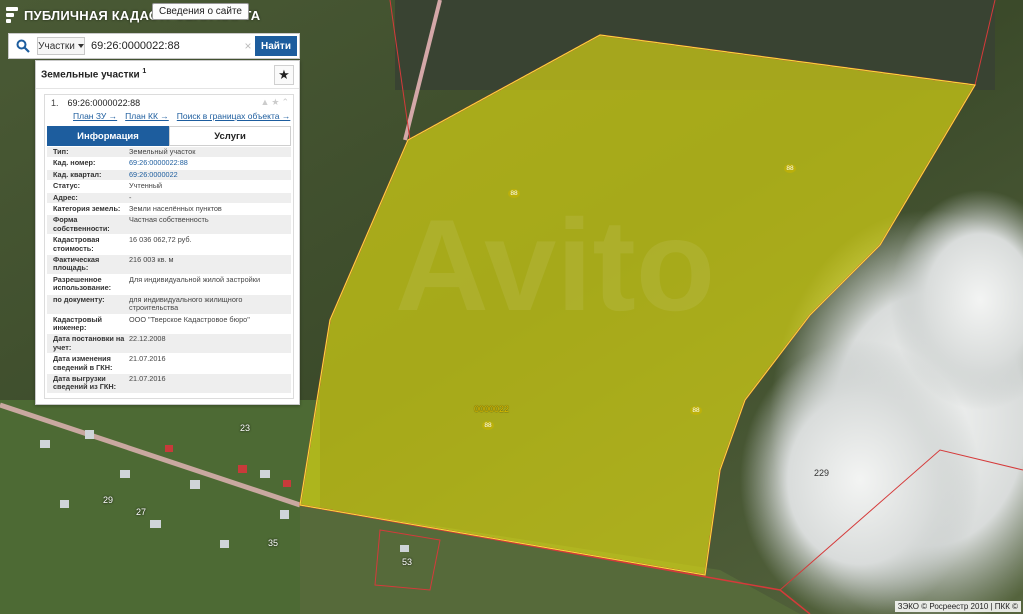  I want to click on info-value: -, so click(130, 197).